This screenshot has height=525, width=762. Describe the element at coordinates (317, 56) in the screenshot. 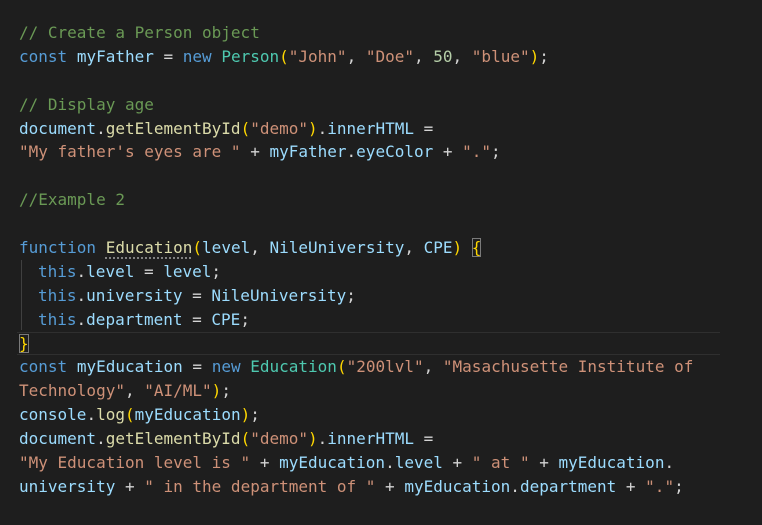

I see `string: "John"` at that location.